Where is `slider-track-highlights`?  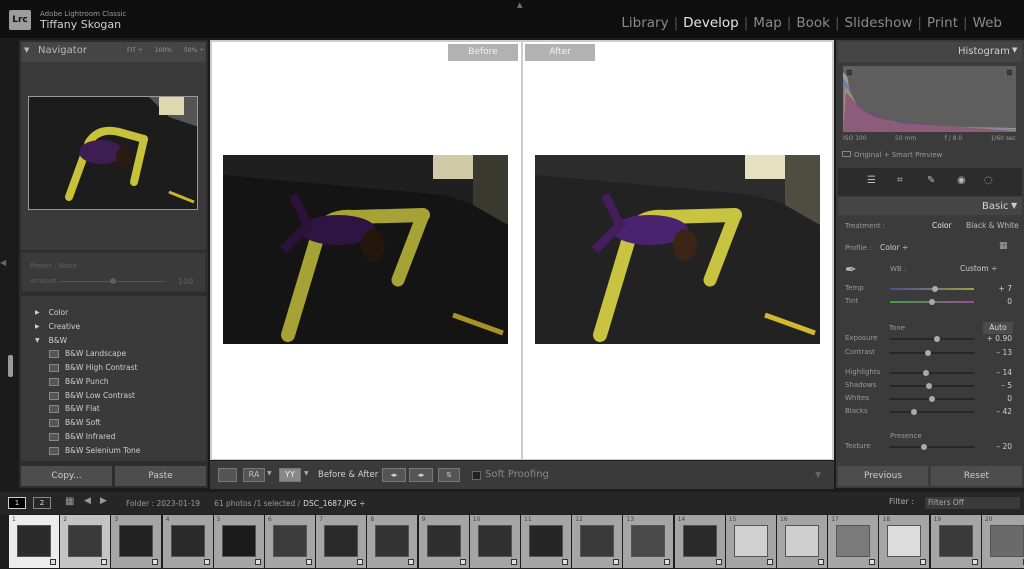 slider-track-highlights is located at coordinates (932, 373).